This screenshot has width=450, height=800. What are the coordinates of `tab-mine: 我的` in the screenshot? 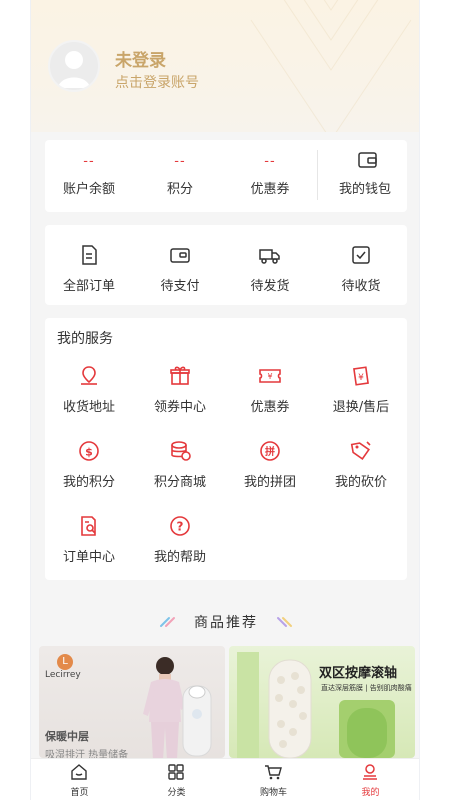 It's located at (370, 779).